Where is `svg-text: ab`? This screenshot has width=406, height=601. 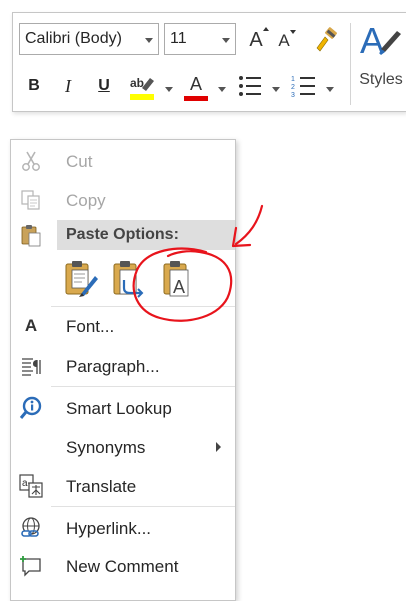 svg-text: ab is located at coordinates (137, 83).